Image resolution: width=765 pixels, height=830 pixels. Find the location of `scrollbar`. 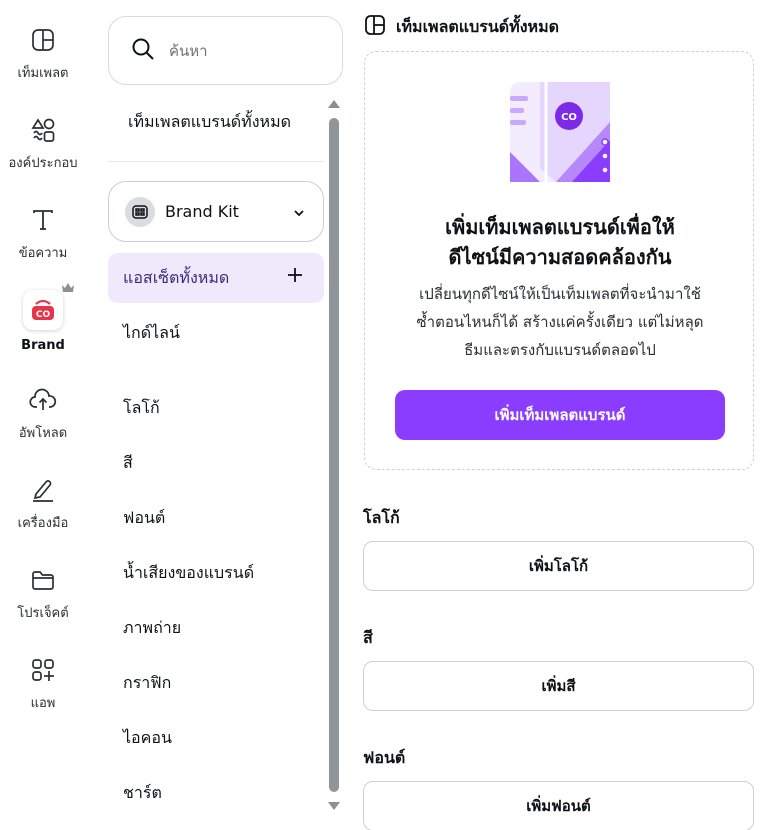

scrollbar is located at coordinates (334, 458).